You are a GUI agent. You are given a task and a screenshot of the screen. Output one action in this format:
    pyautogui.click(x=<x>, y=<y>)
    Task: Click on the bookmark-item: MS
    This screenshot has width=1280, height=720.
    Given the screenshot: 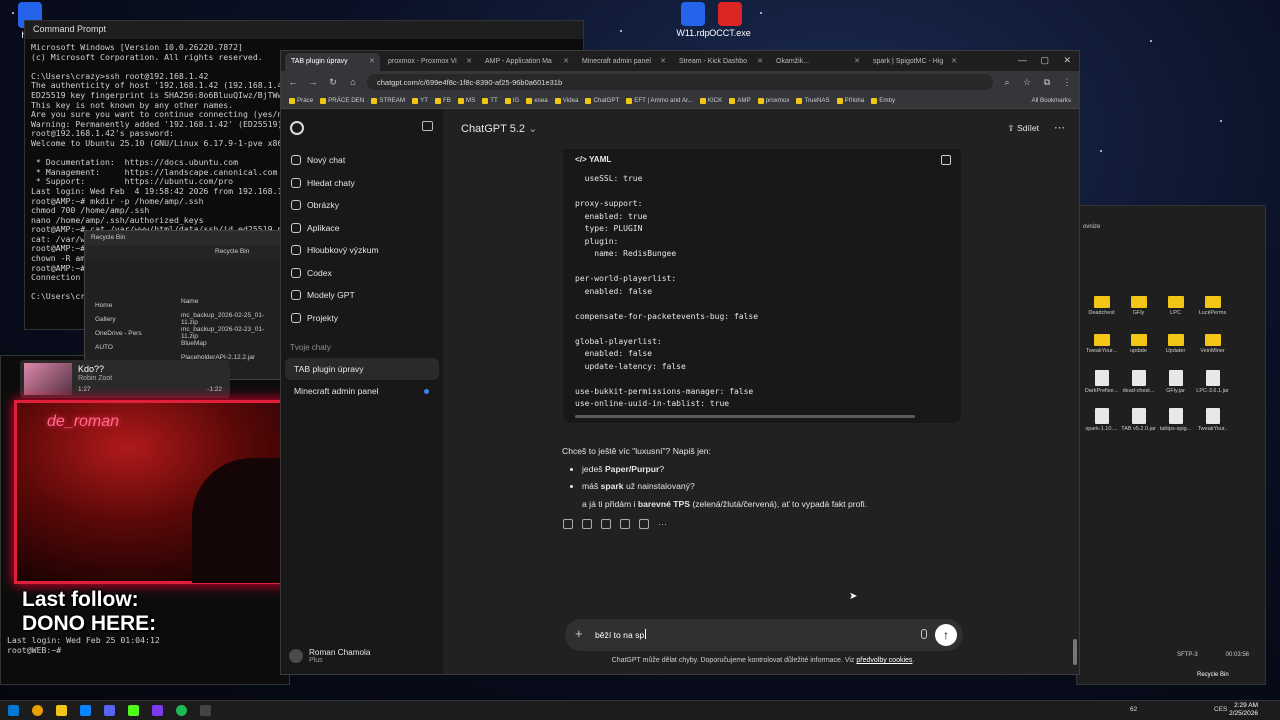 What is the action you would take?
    pyautogui.click(x=466, y=100)
    